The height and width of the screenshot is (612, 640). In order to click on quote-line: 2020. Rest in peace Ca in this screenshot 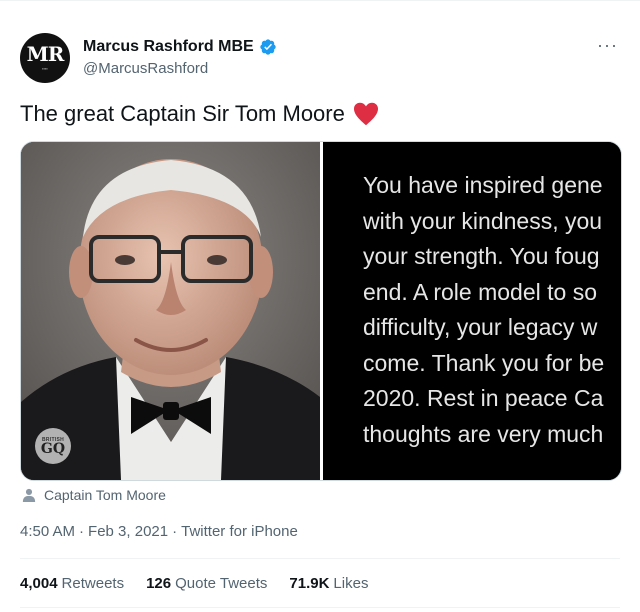, I will do `click(483, 398)`.